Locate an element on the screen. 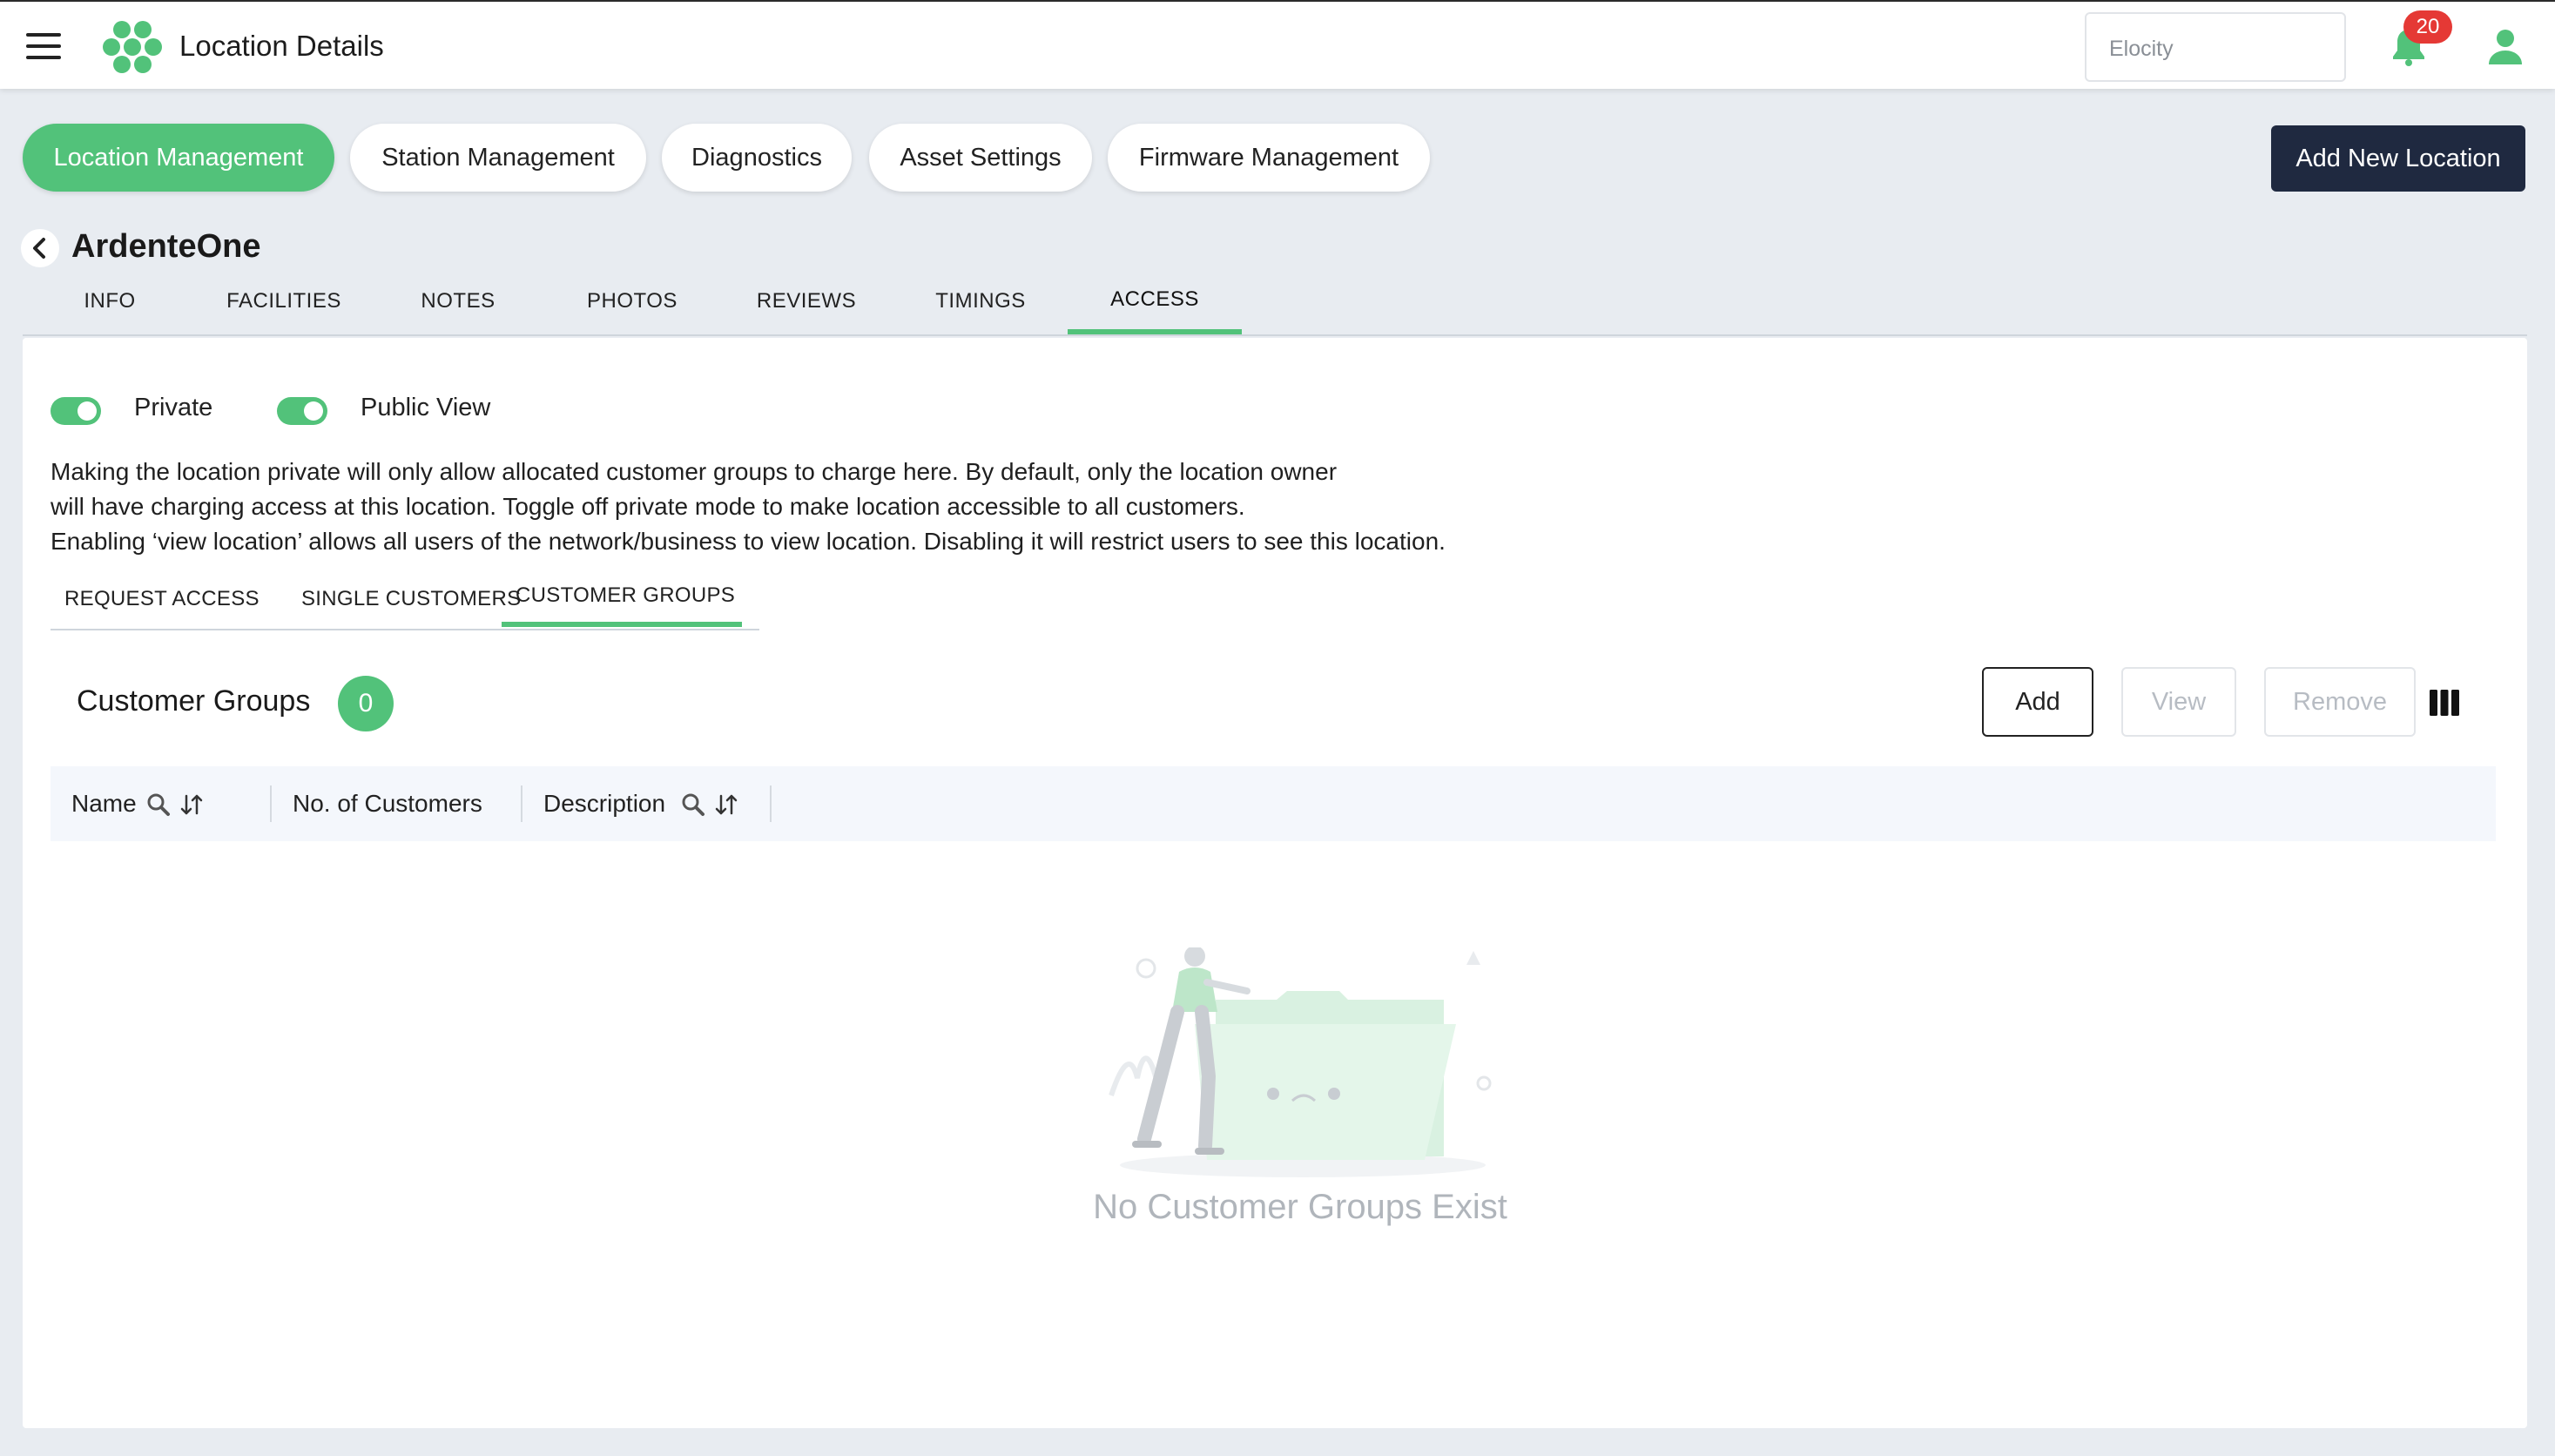 This screenshot has height=1456, width=2555. empty-state-message: No Customer Groups Exist is located at coordinates (1300, 1207).